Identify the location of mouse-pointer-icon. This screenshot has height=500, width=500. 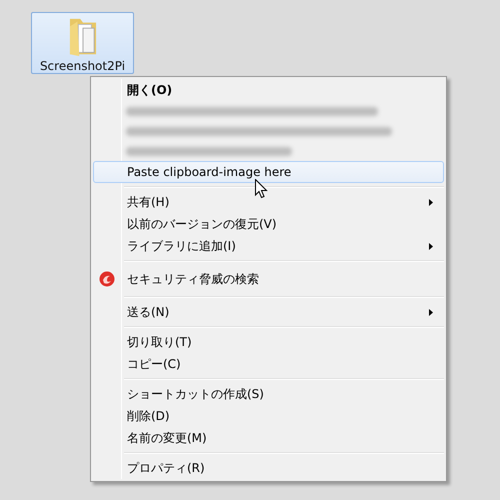
(261, 189).